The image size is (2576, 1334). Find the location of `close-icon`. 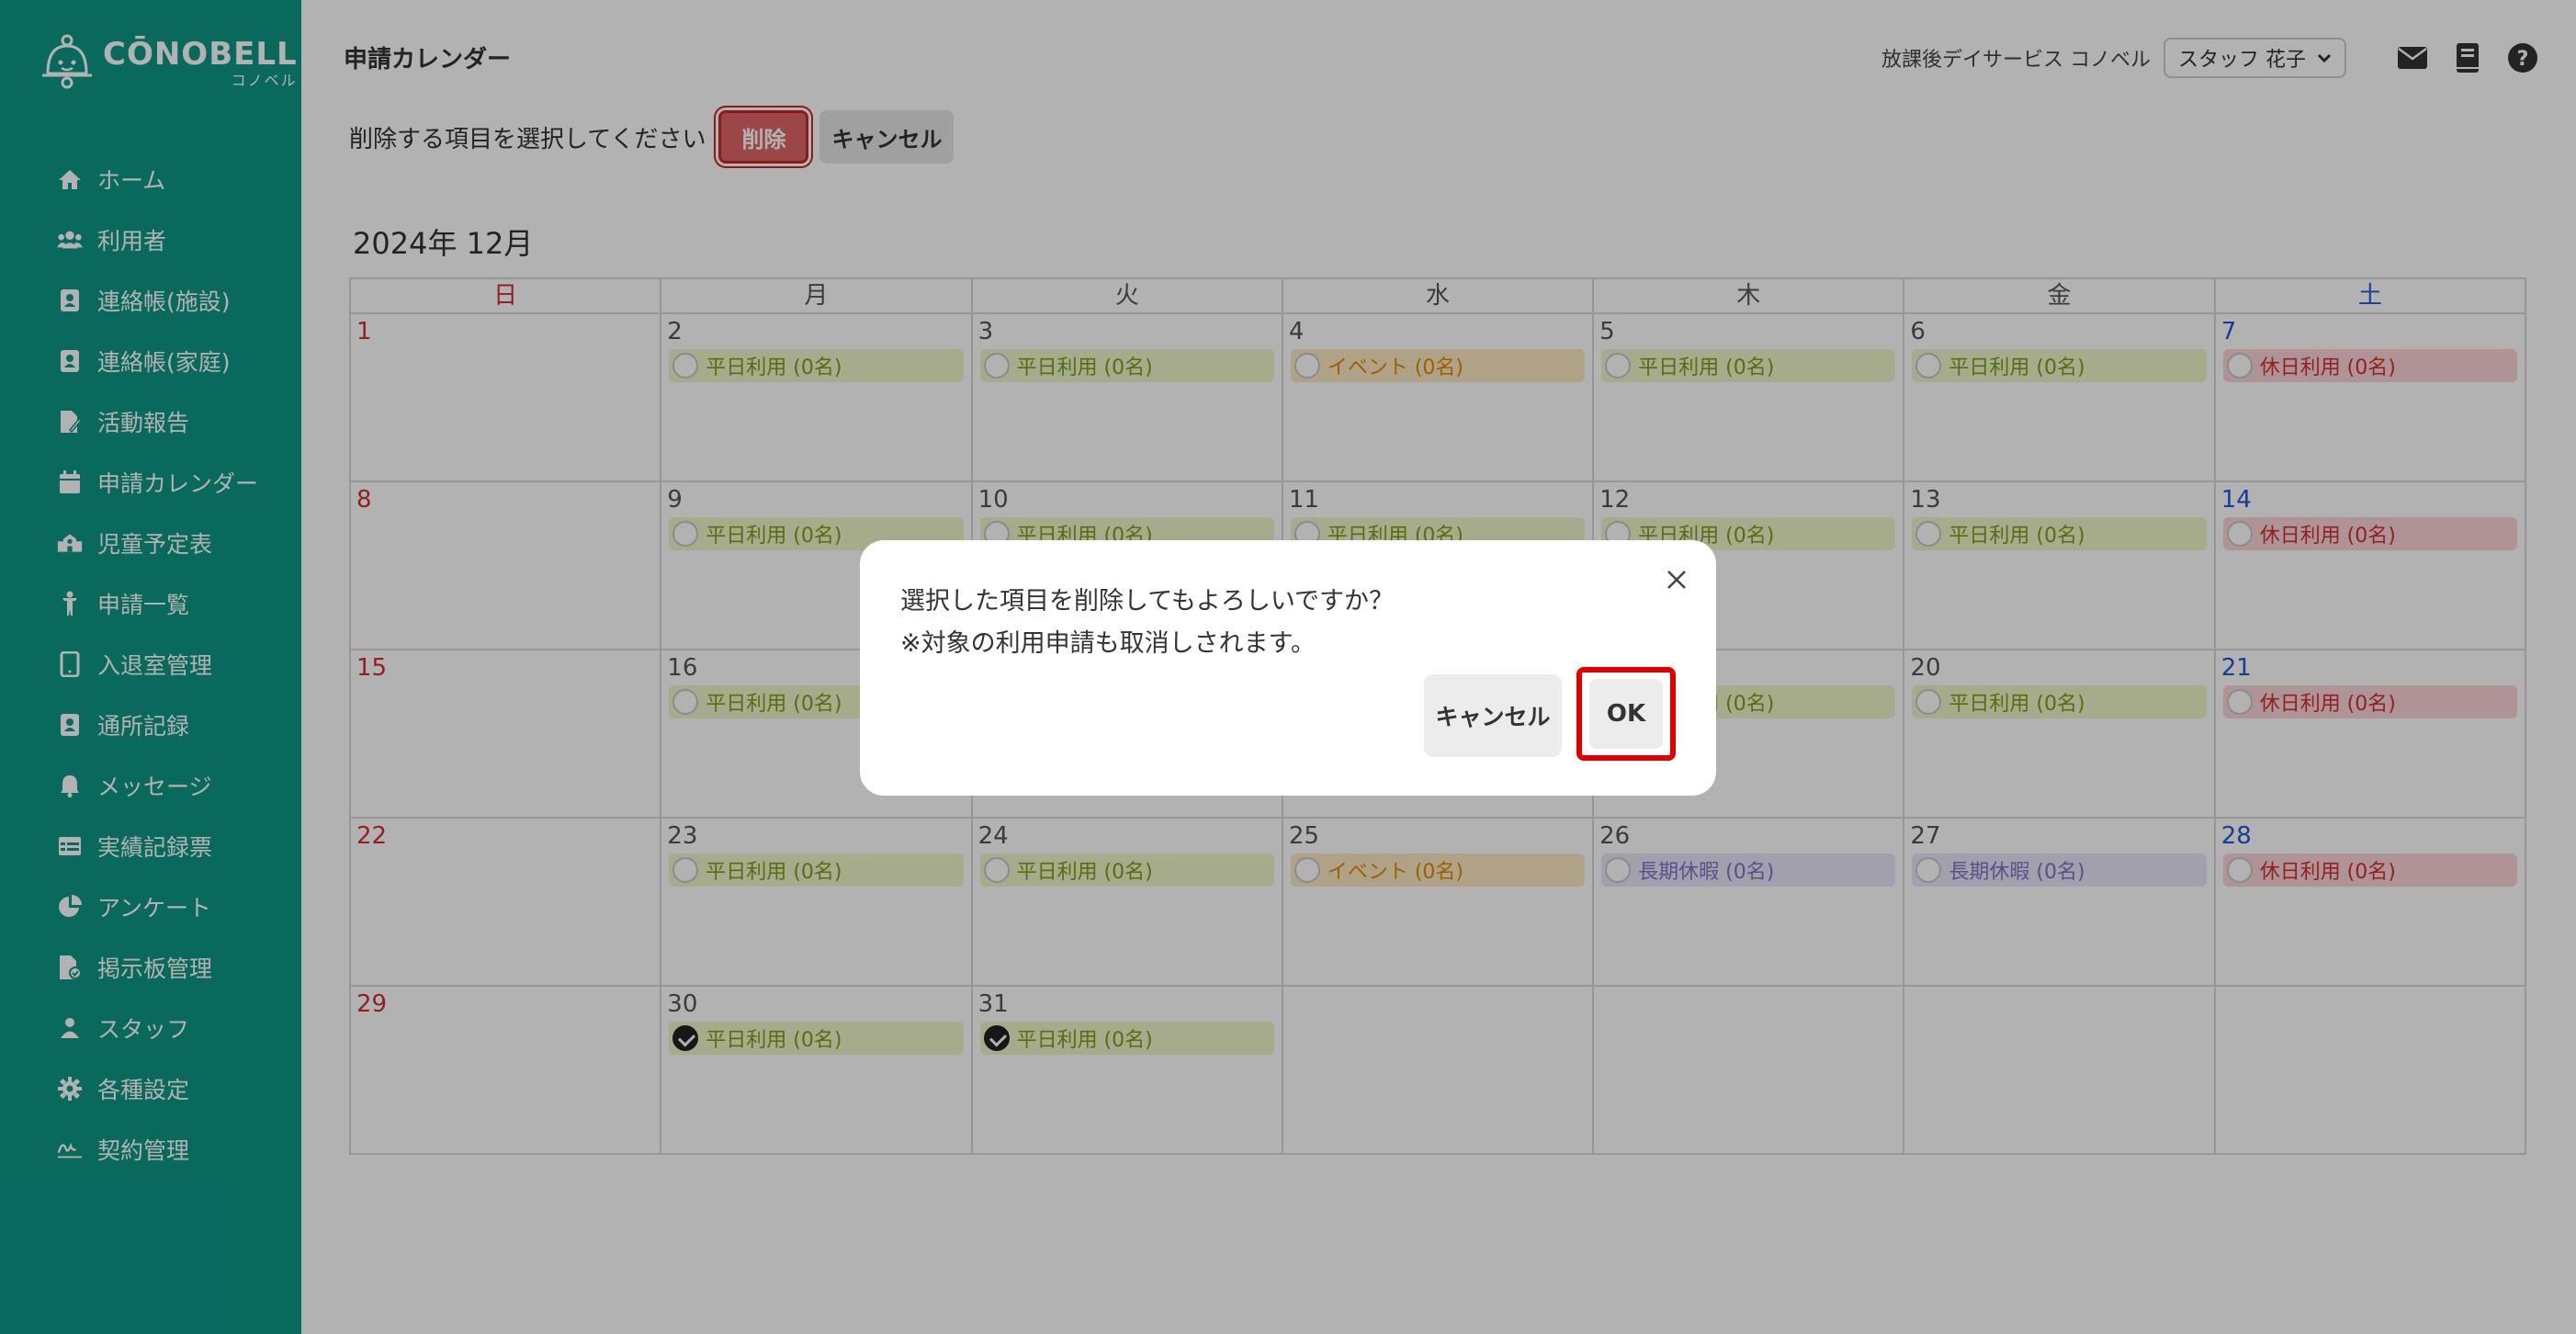

close-icon is located at coordinates (1676, 580).